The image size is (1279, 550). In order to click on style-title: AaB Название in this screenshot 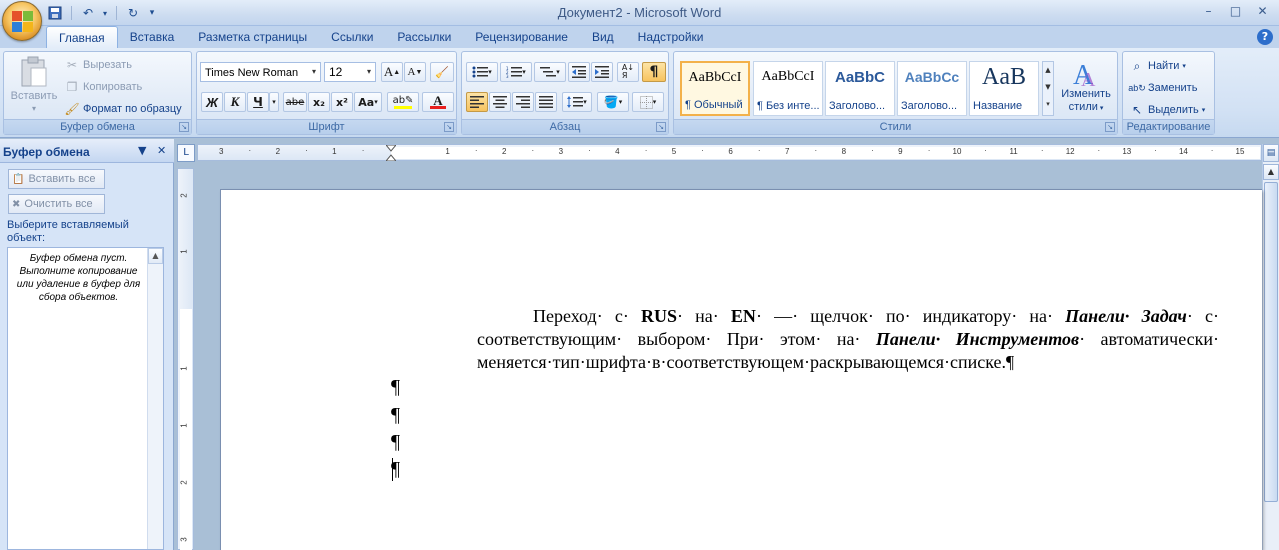, I will do `click(1004, 88)`.